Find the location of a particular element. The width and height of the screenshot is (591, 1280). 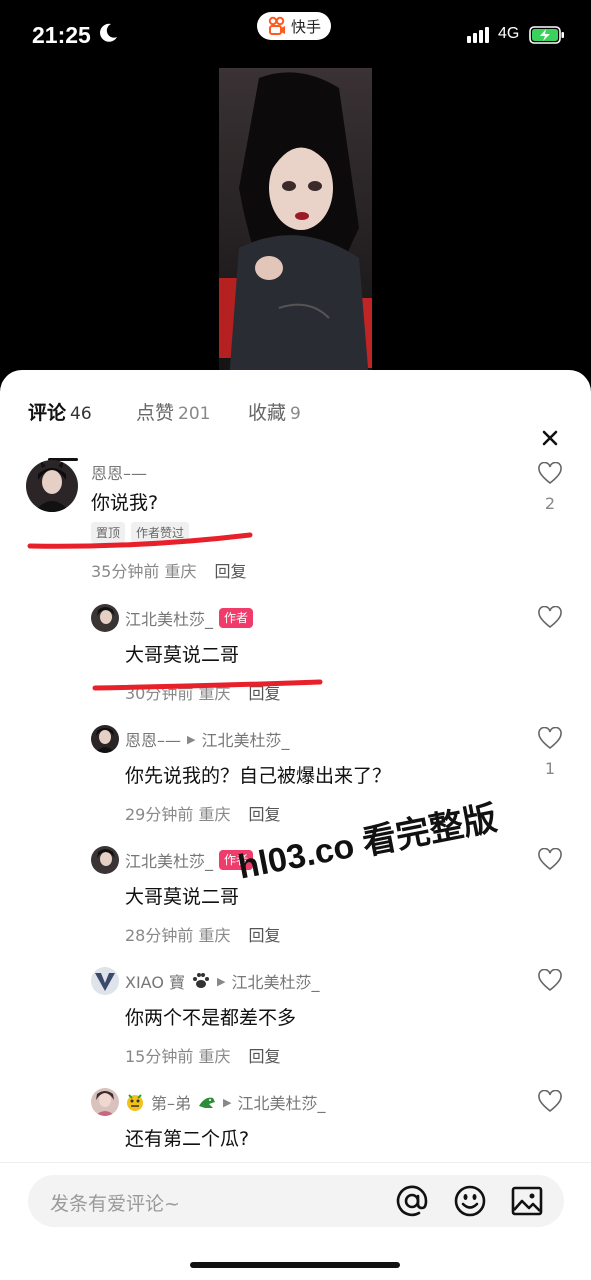

comment-time: 15分钟前 is located at coordinates (159, 1056).